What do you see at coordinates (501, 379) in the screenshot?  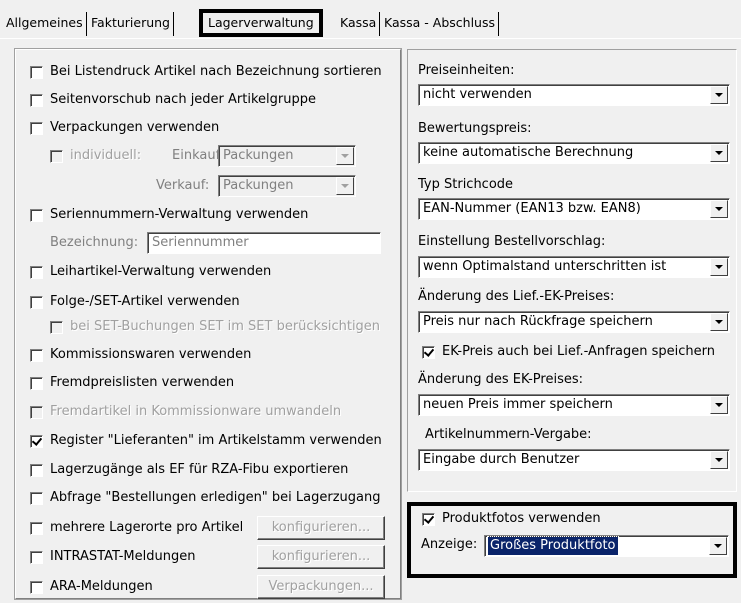 I see `ek-price-change-label: Änderung des EK-Preises:` at bounding box center [501, 379].